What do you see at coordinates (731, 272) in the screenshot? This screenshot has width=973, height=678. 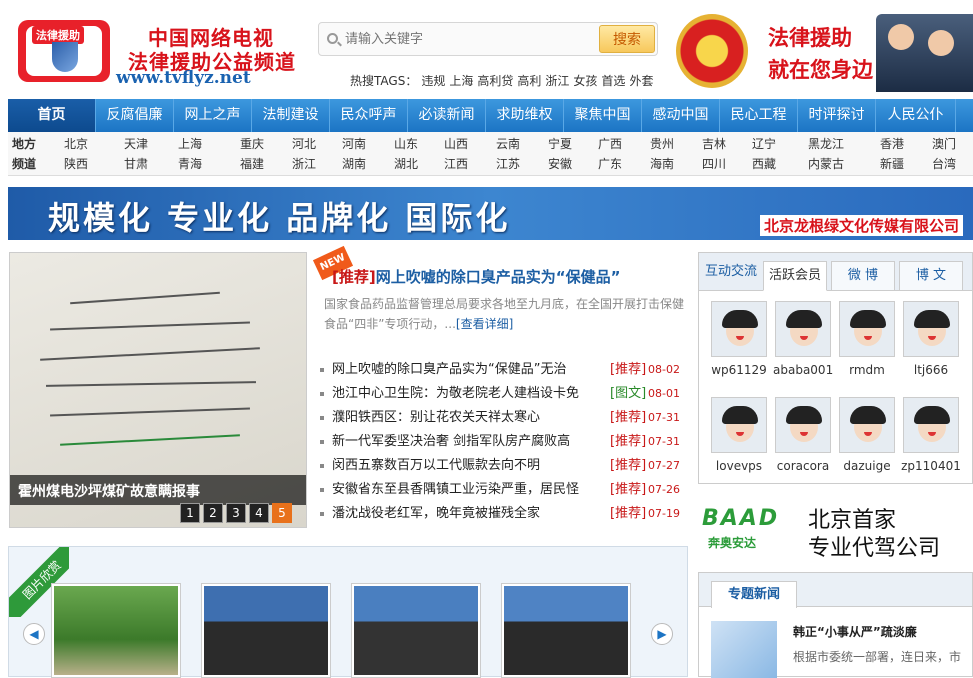 I see `tab-interact: 互动交流` at bounding box center [731, 272].